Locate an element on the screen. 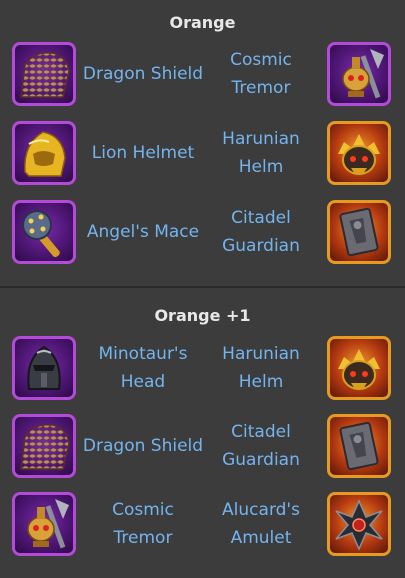 Image resolution: width=405 pixels, height=578 pixels. lion-helmet-icon is located at coordinates (44, 153).